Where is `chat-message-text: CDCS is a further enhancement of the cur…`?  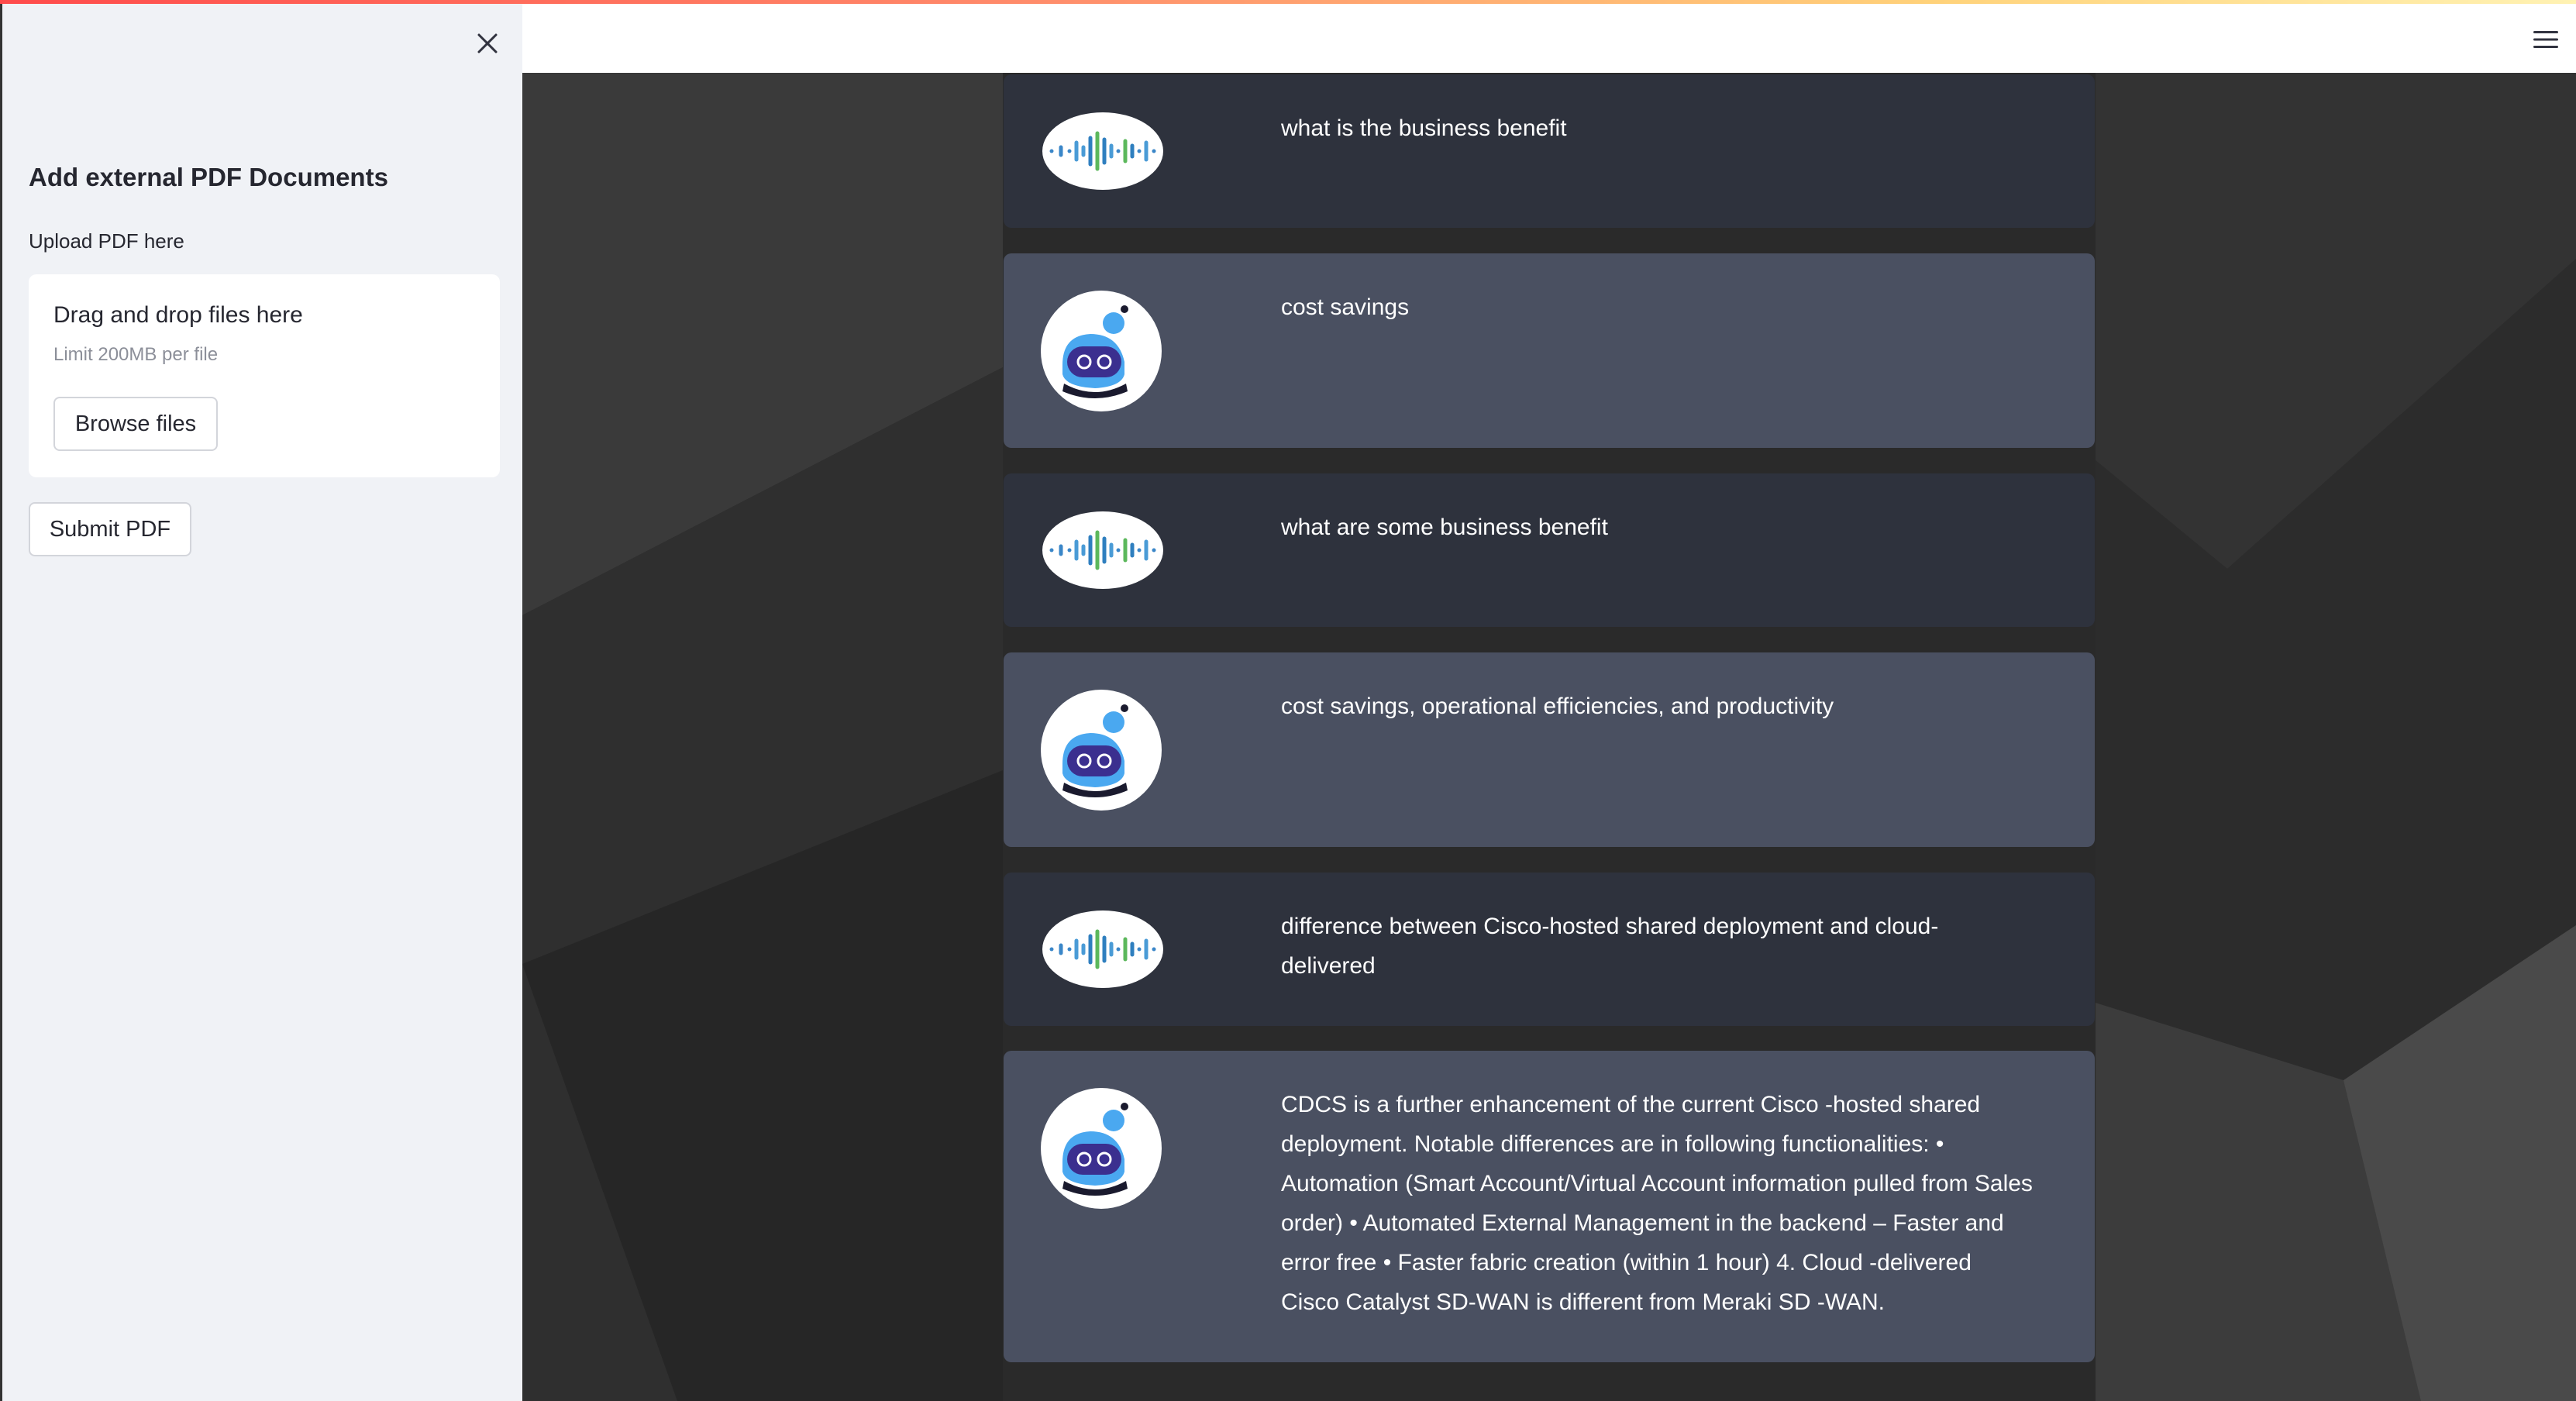 chat-message-text: CDCS is a further enhancement of the cur… is located at coordinates (1657, 1203).